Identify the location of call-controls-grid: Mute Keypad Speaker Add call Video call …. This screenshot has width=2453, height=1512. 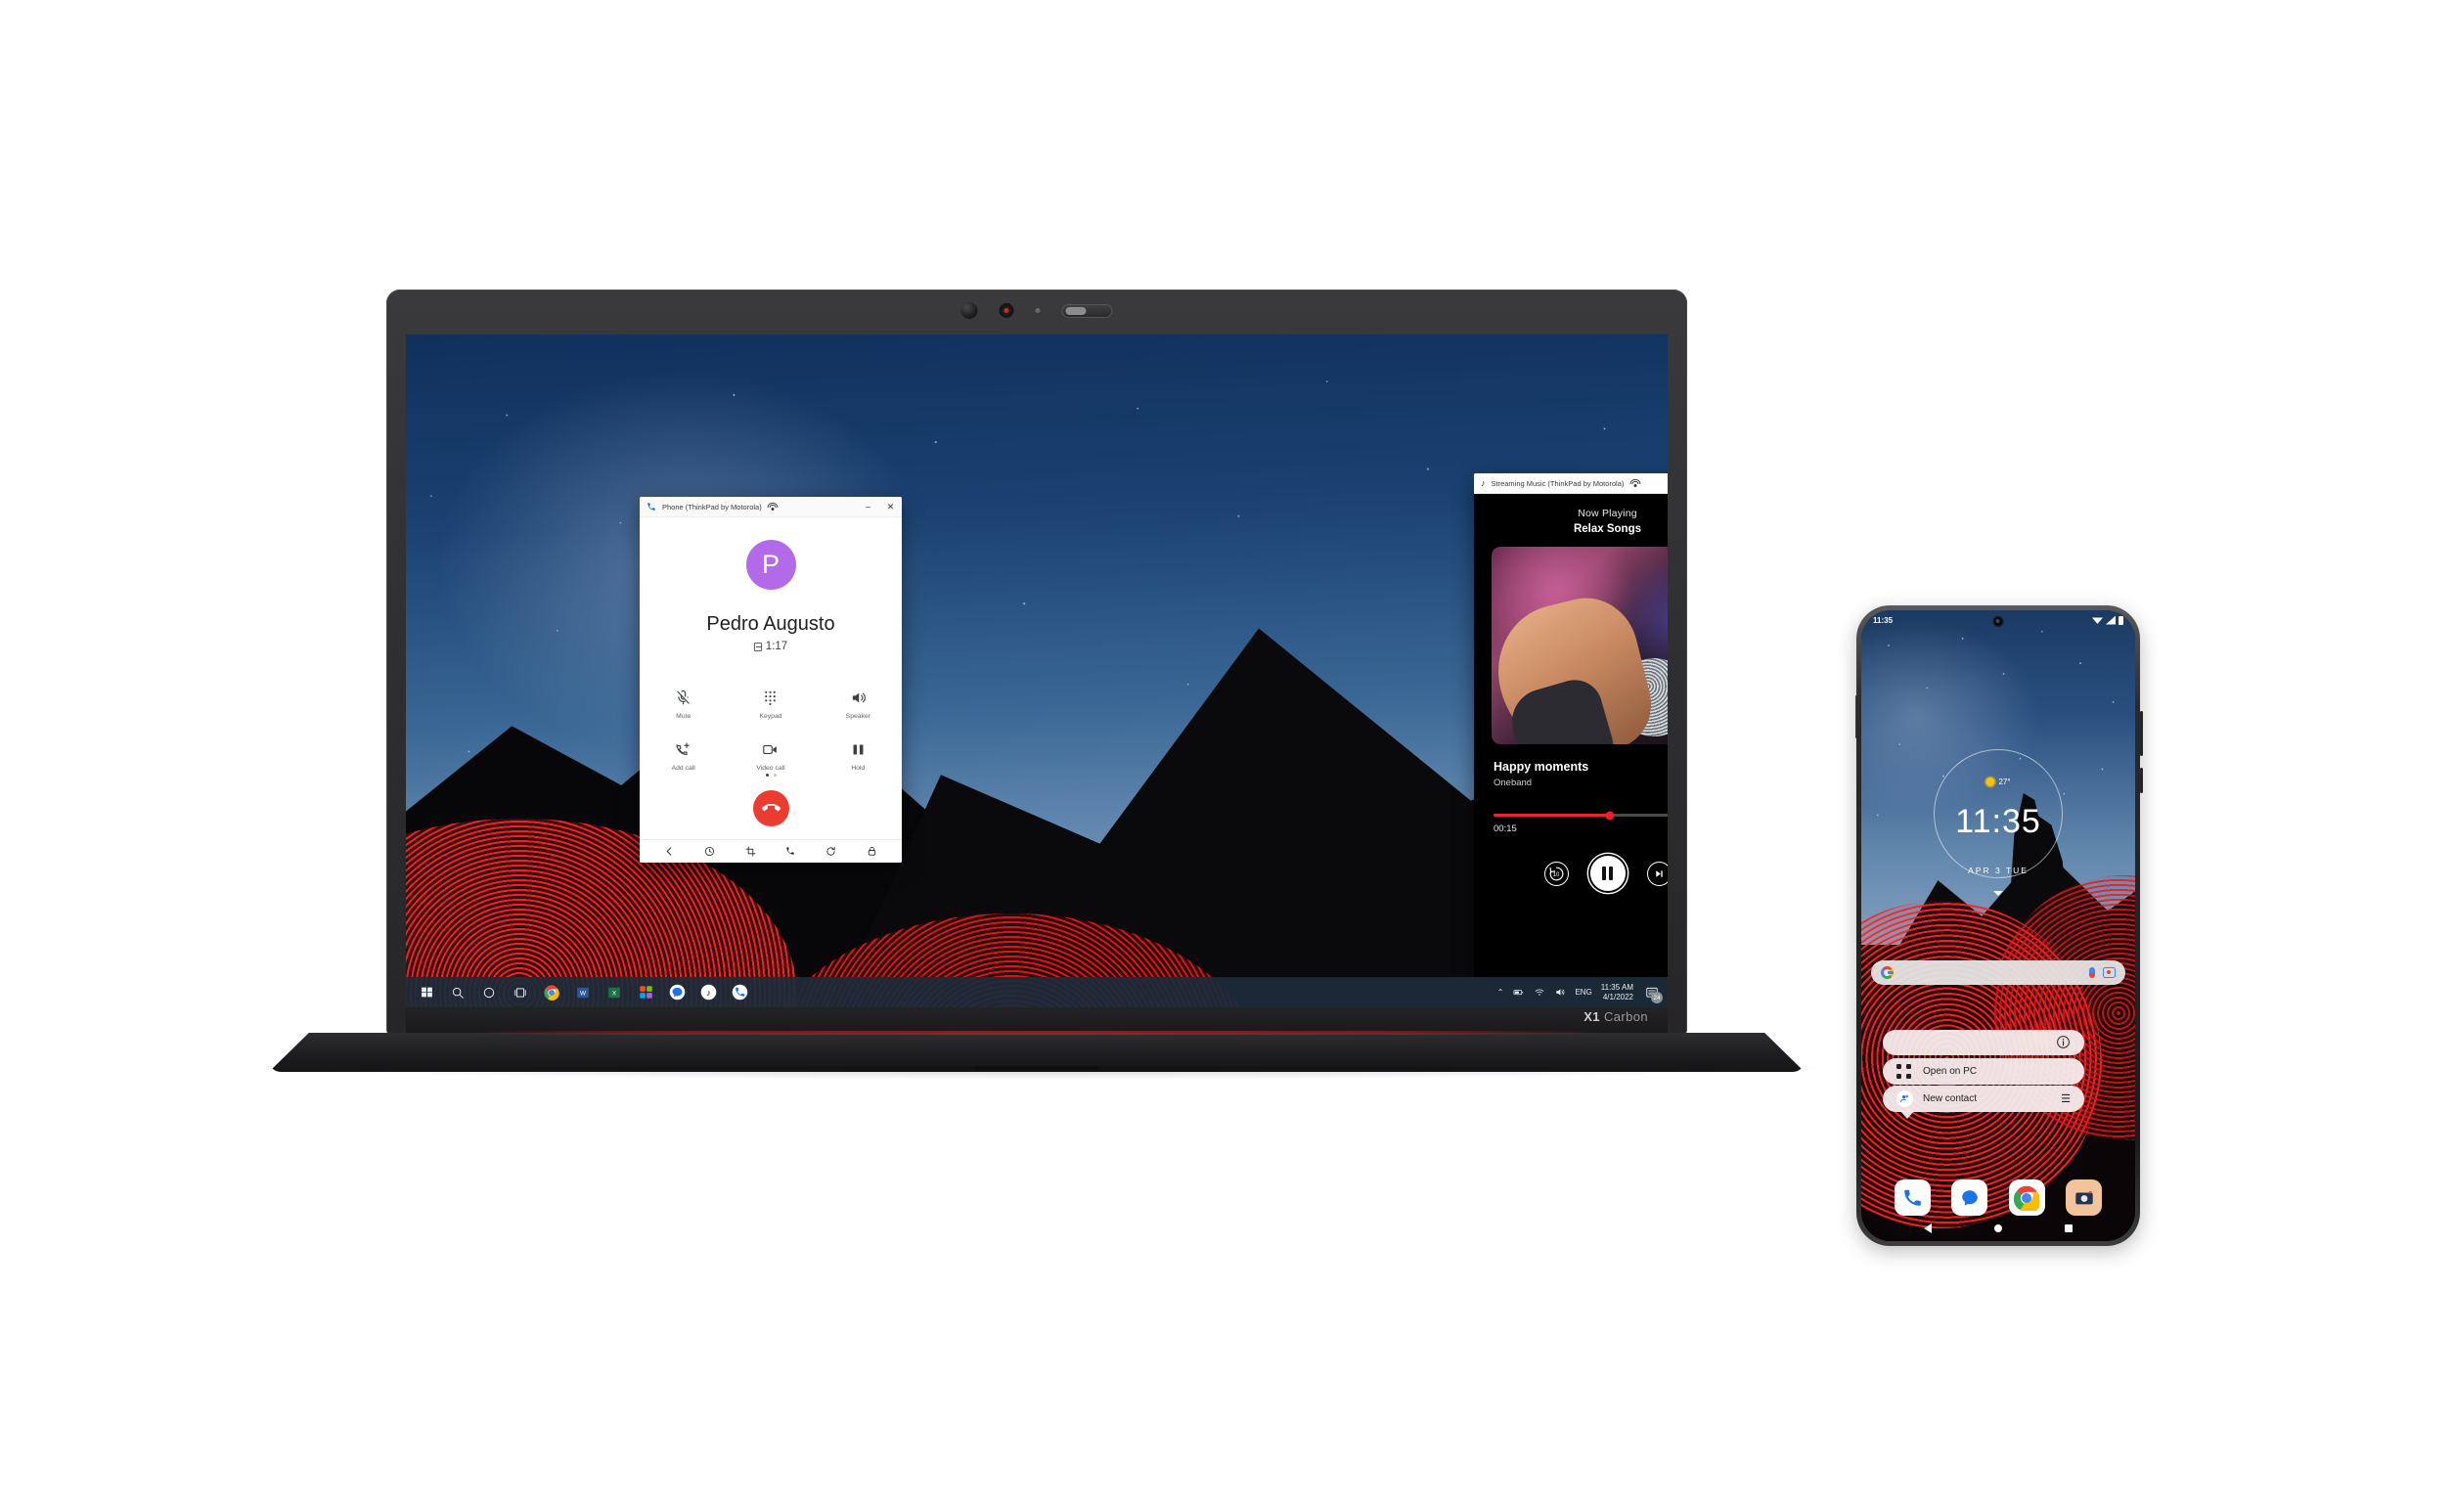
(771, 731).